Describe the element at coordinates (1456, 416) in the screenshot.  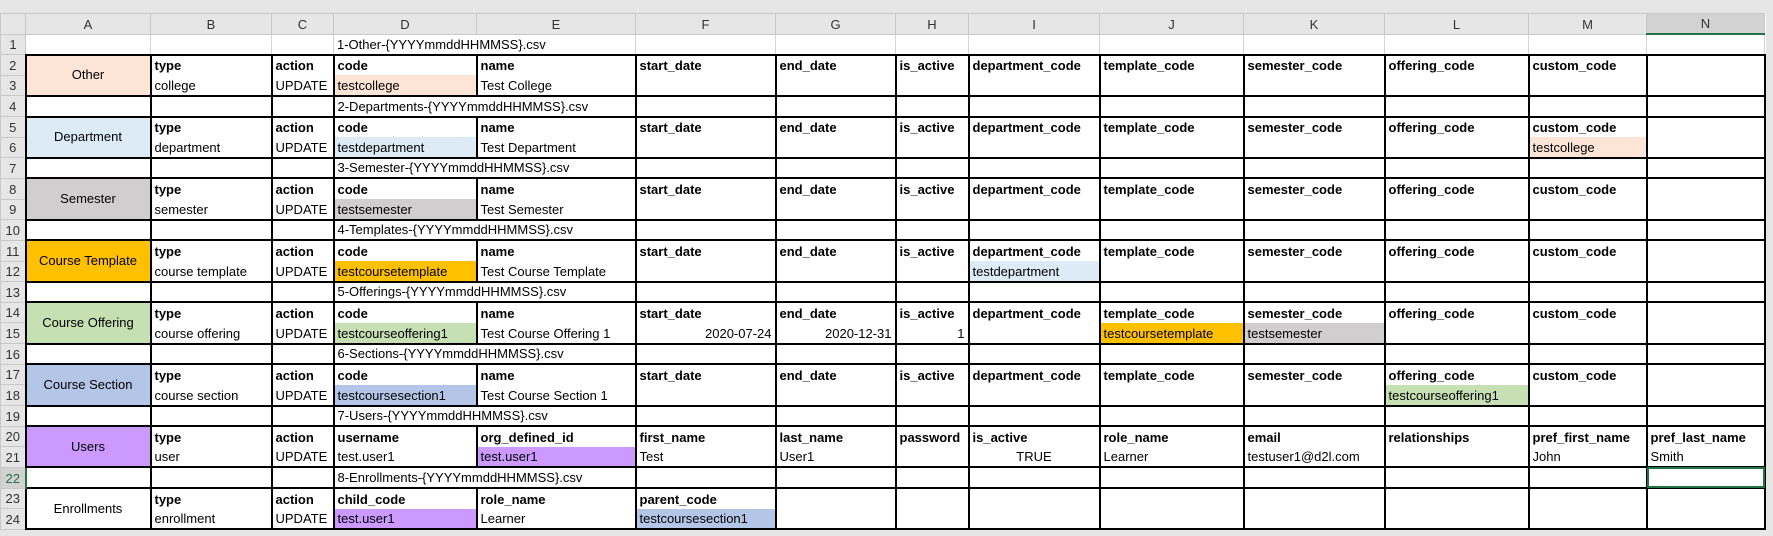
I see `cell-L19` at that location.